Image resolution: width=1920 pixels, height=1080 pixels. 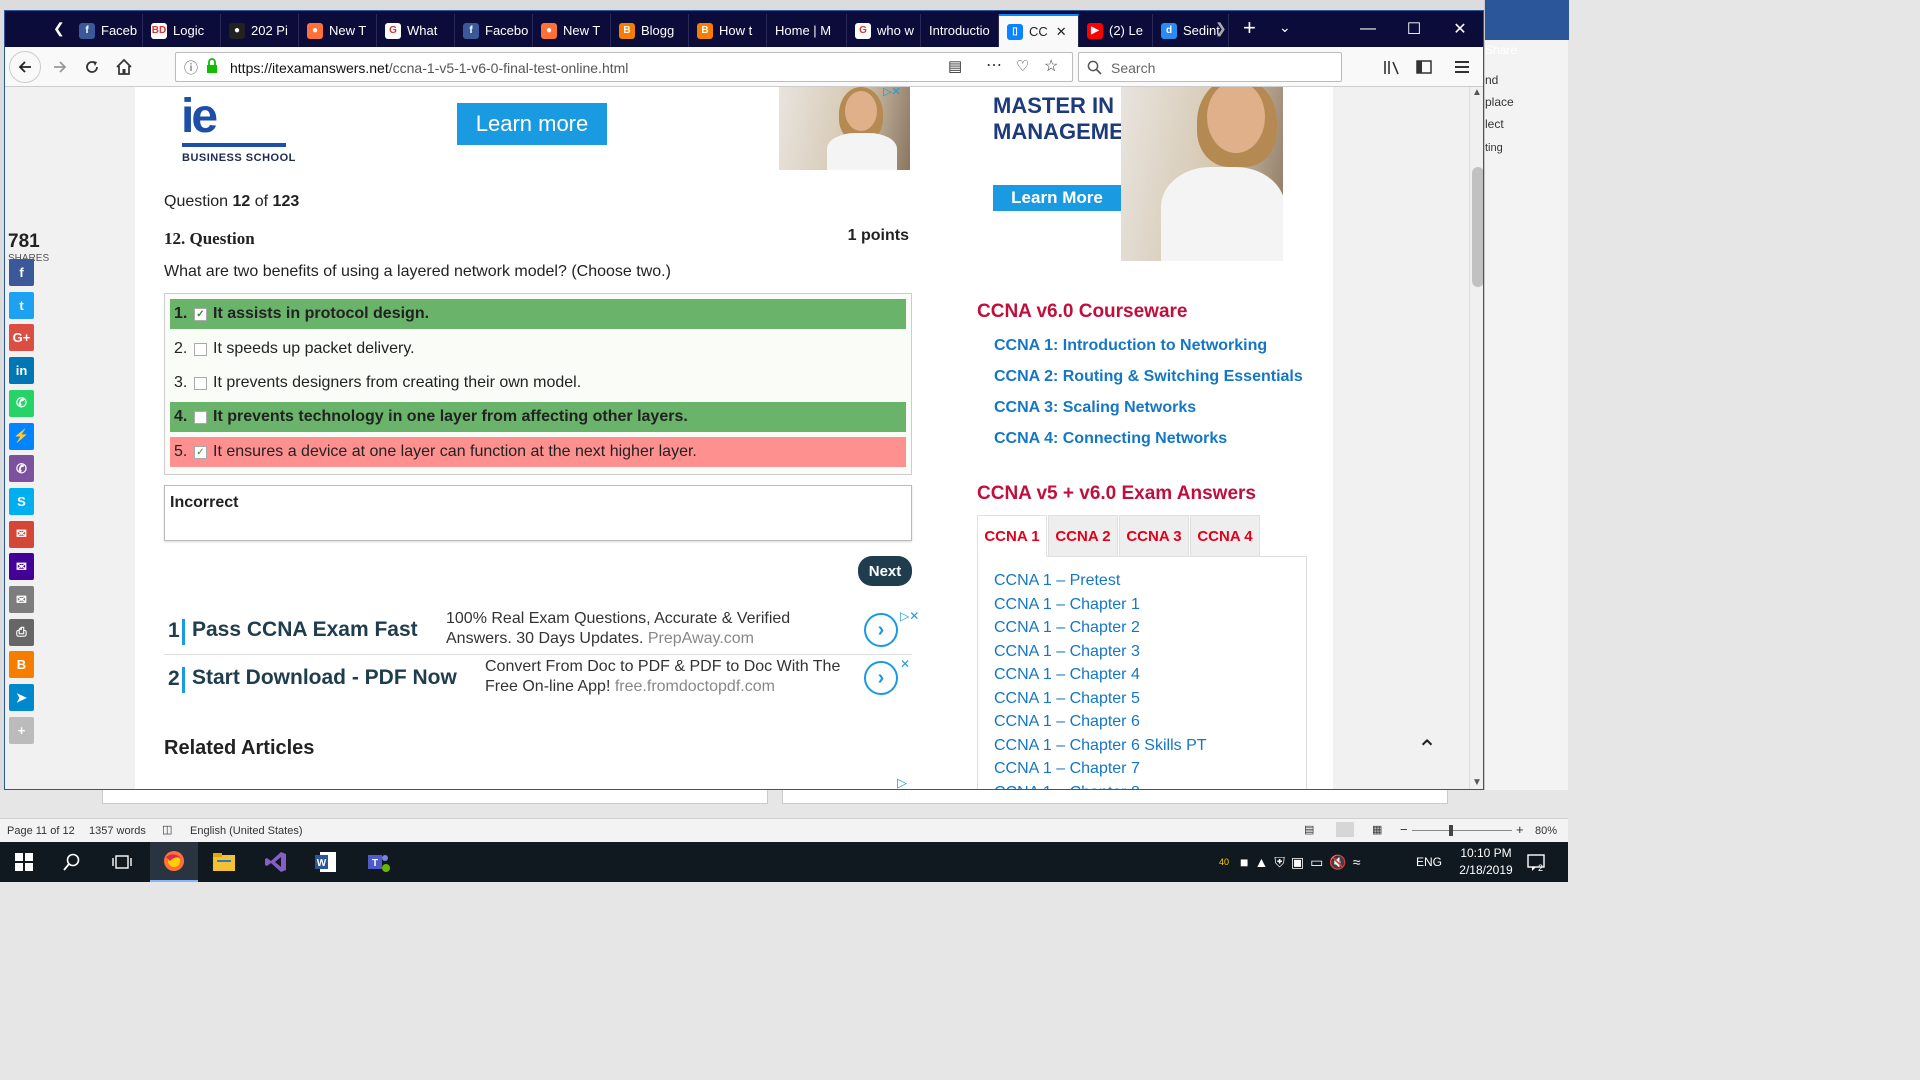 What do you see at coordinates (881, 630) in the screenshot?
I see `ad-go-button: ›` at bounding box center [881, 630].